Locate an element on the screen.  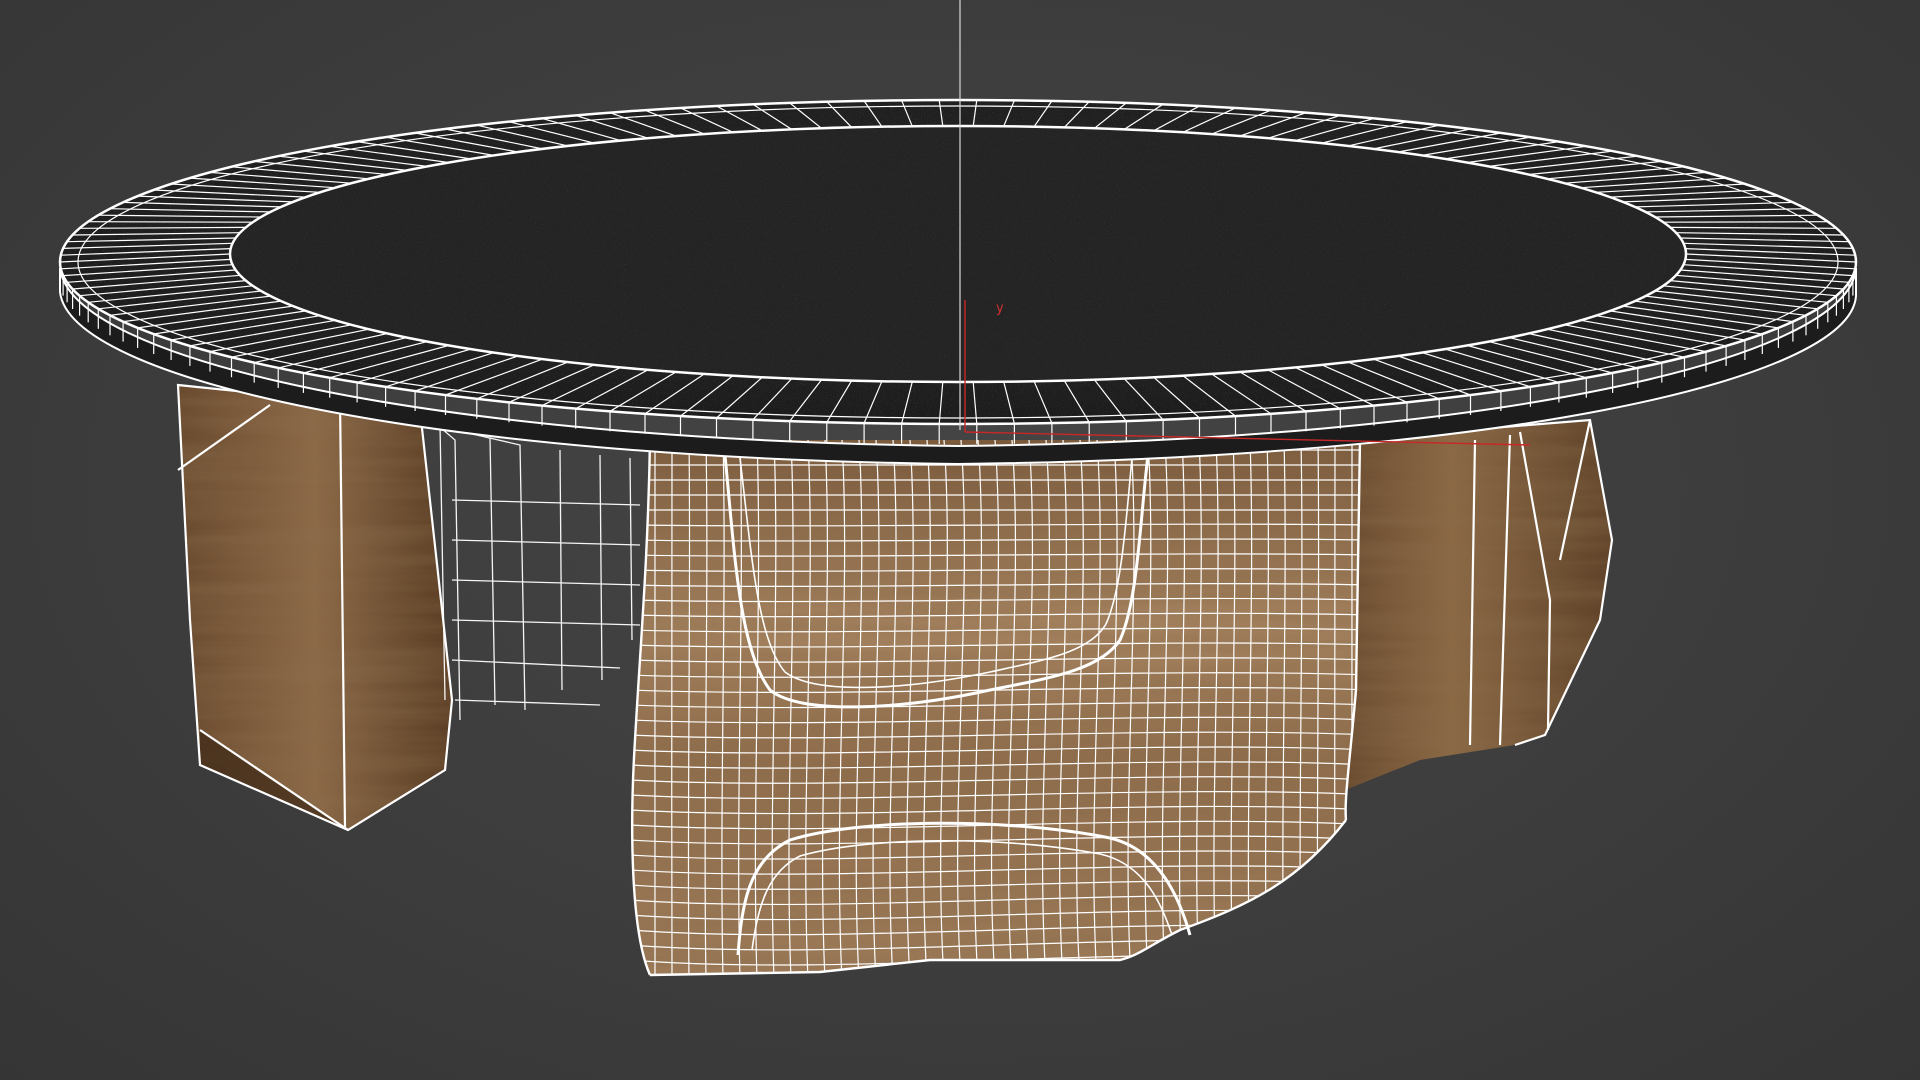
gizmo-y-label: y is located at coordinates (1000, 308).